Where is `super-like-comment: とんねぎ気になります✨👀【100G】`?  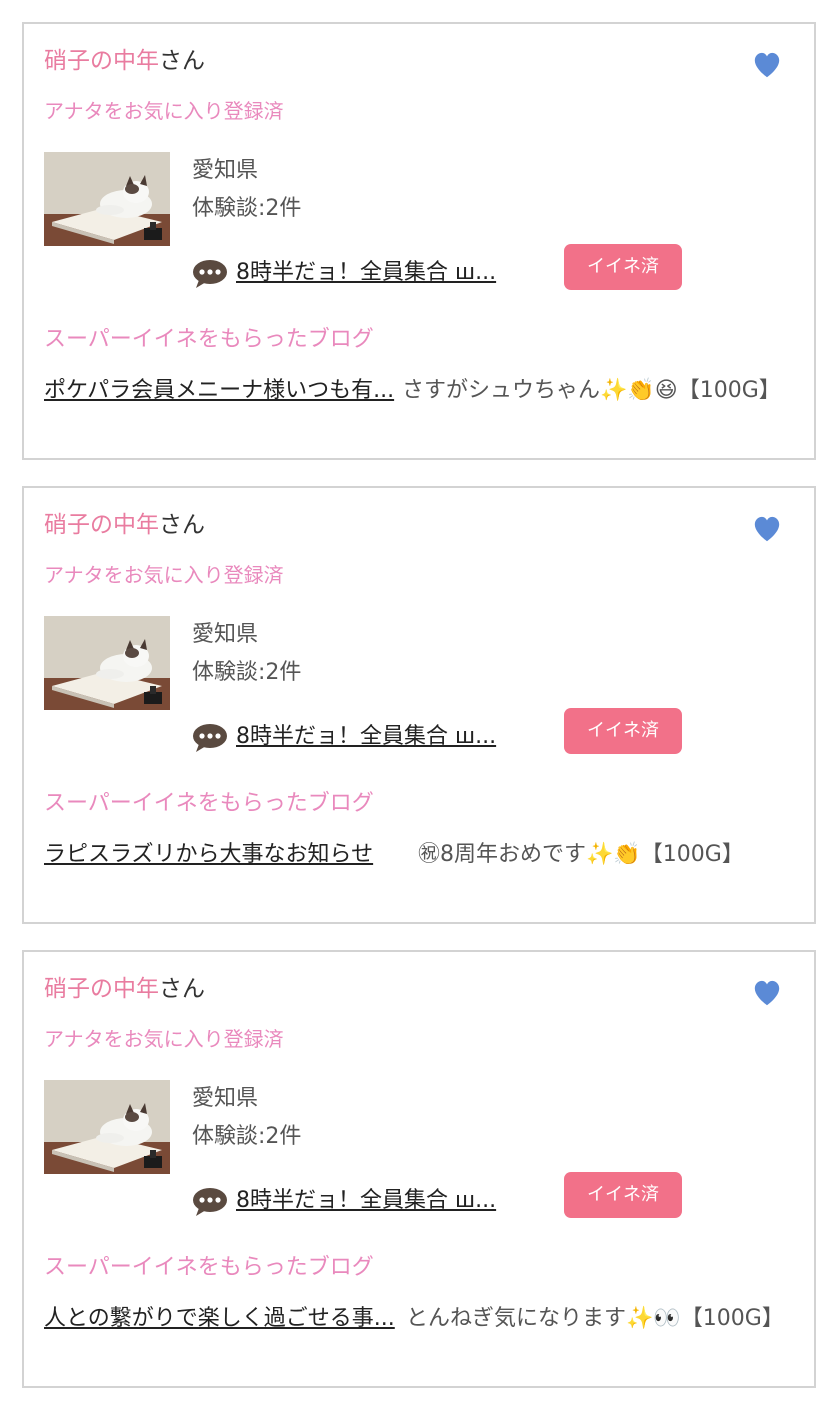 super-like-comment: とんねぎ気になります✨👀【100G】 is located at coordinates (595, 1318).